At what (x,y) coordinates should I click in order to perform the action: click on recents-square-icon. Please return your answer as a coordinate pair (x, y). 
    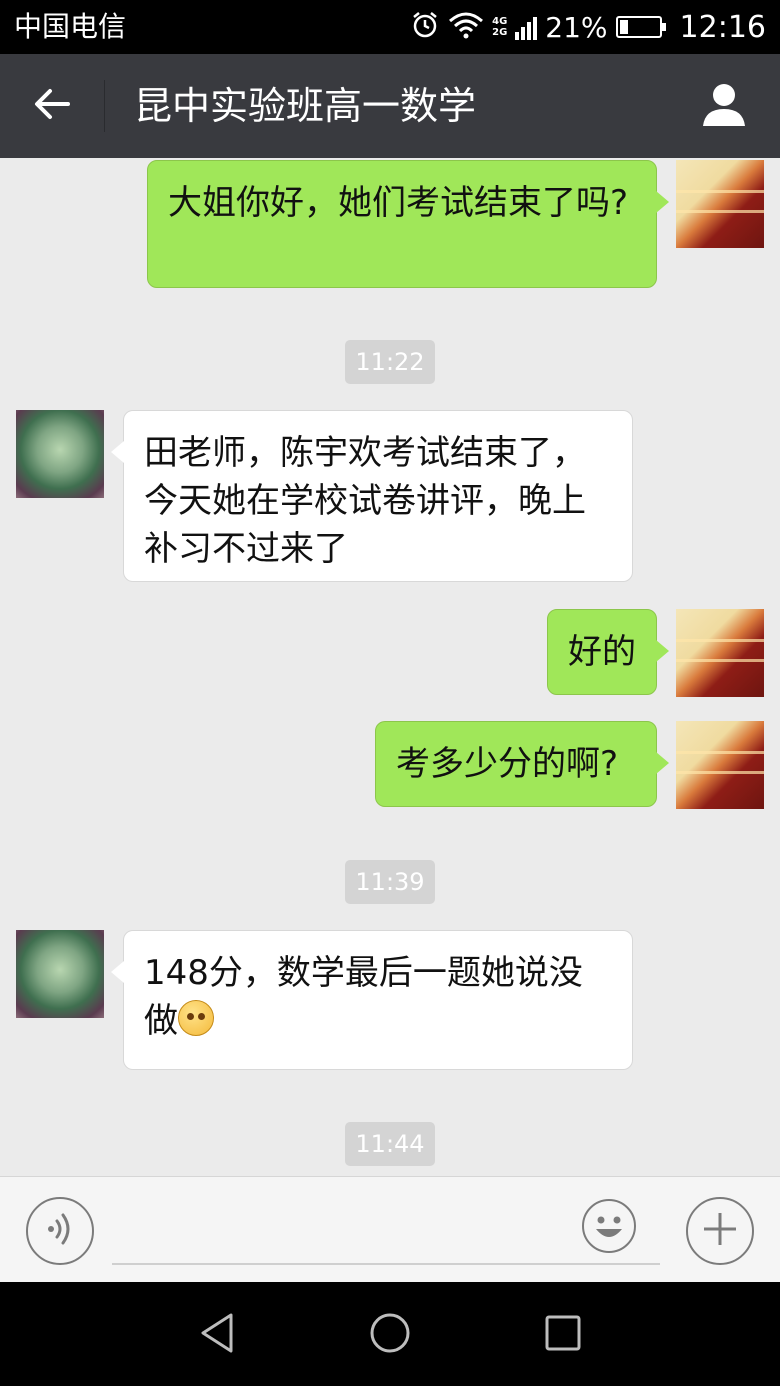
    Looking at the image, I should click on (563, 1335).